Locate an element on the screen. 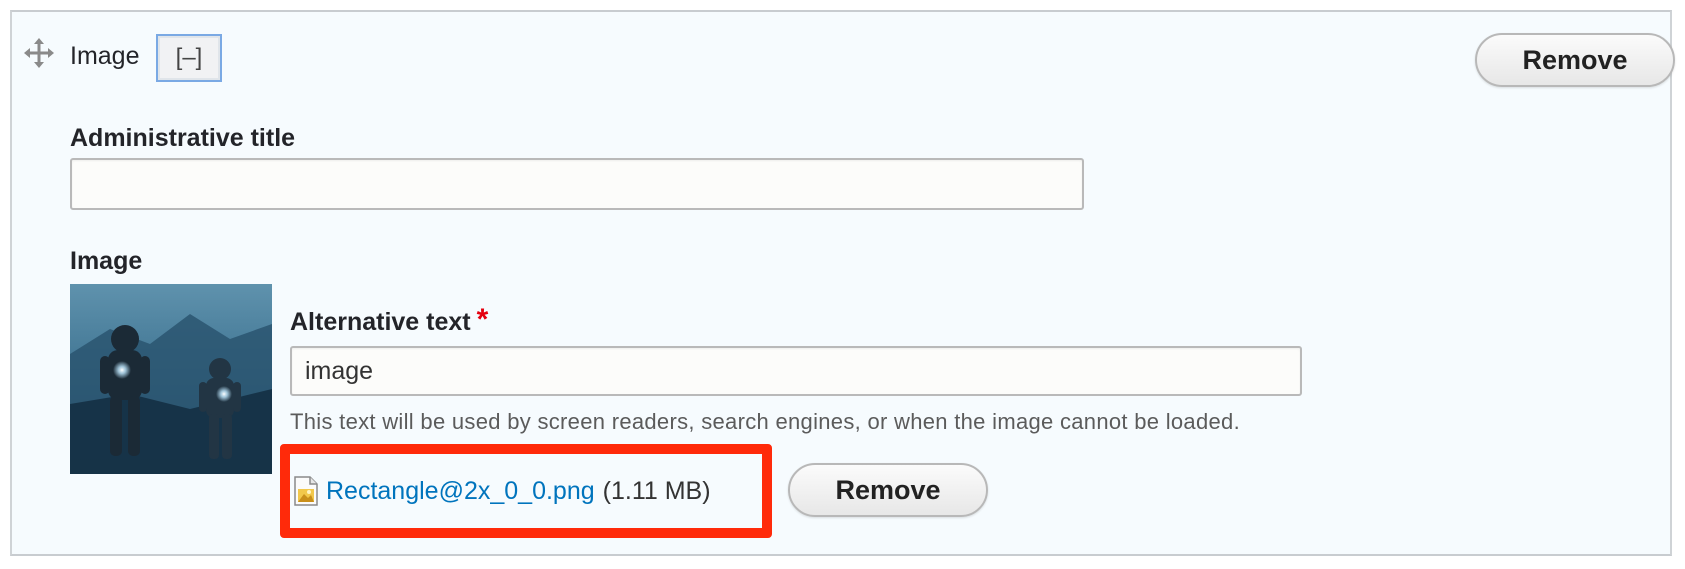 The width and height of the screenshot is (1685, 569). remove-file-button: Remove is located at coordinates (888, 490).